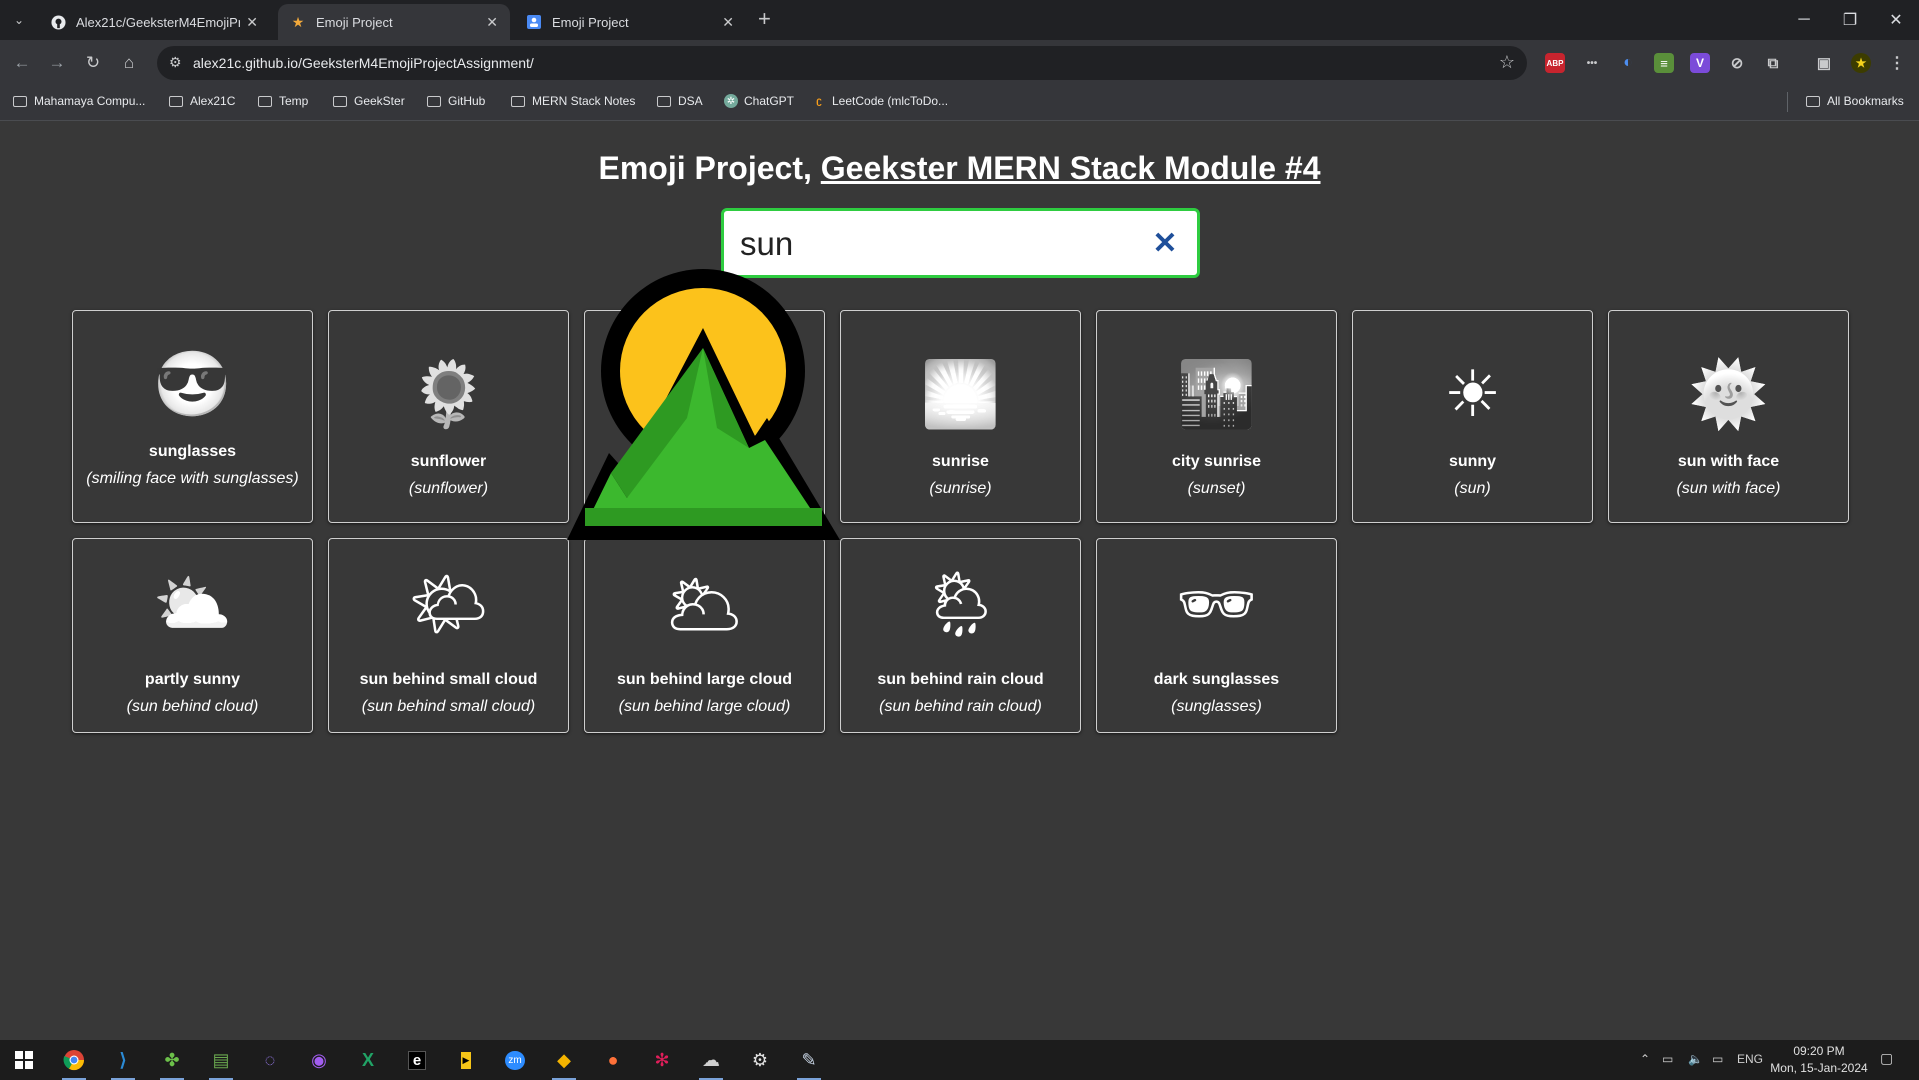  What do you see at coordinates (1216, 394) in the screenshot?
I see `emoji-symbol: 🌇` at bounding box center [1216, 394].